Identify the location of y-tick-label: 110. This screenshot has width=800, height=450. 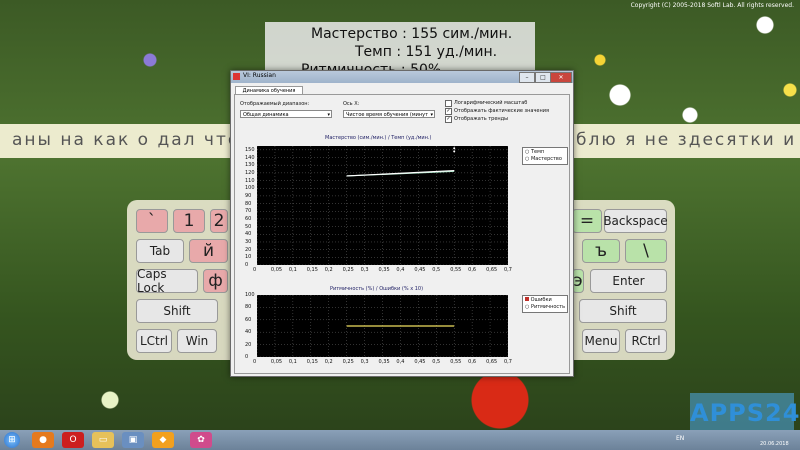
(250, 180).